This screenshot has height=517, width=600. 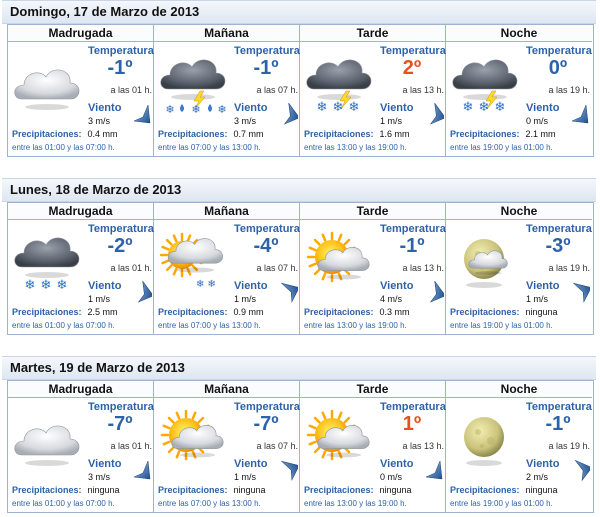 I want to click on precipitation: Precipitaciones: 0.3 mm, so click(x=357, y=312).